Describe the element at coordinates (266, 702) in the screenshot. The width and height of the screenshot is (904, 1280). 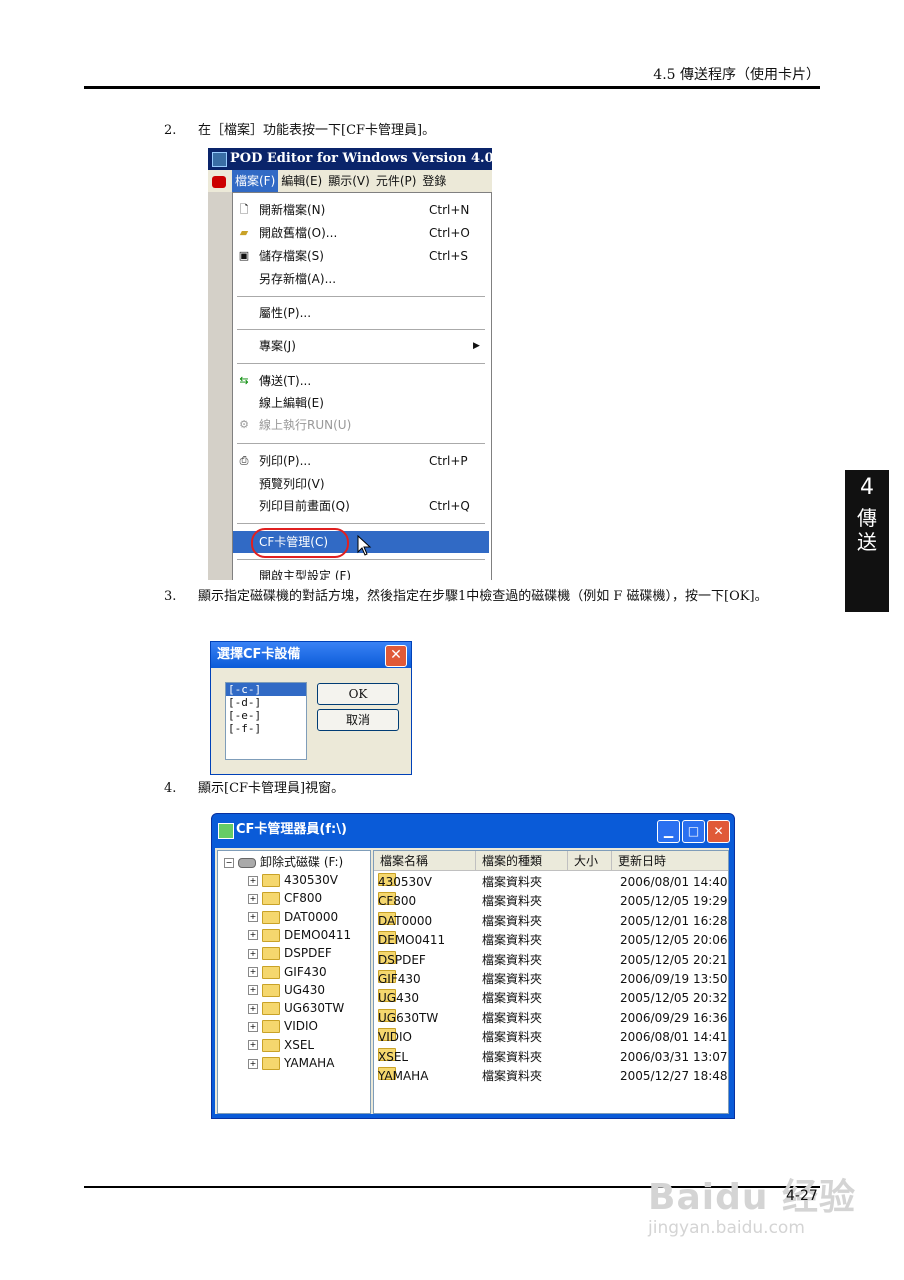
I see `drive-option: [-d-]` at that location.